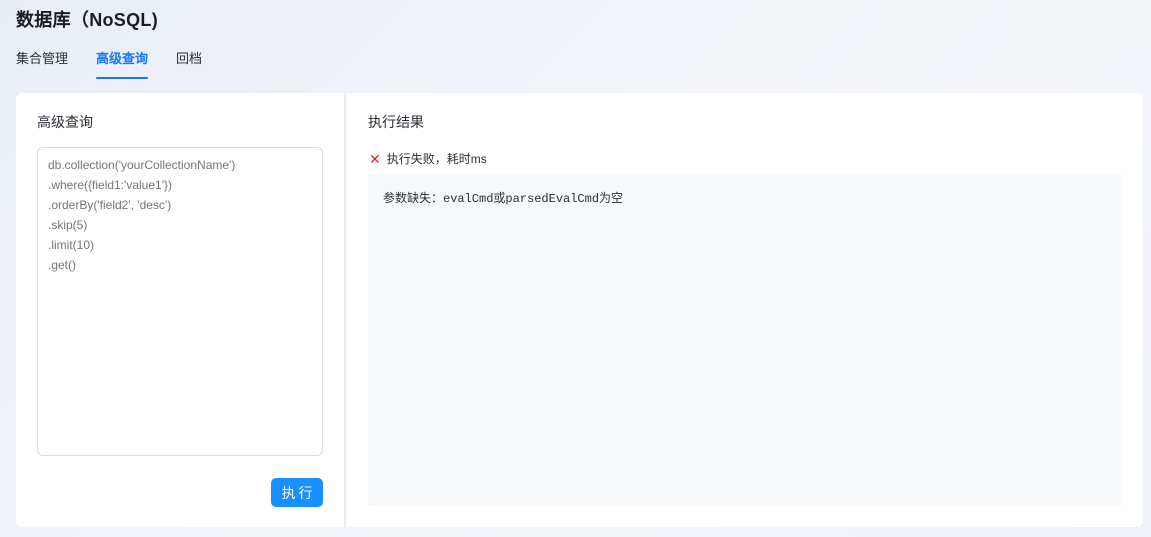 Image resolution: width=1151 pixels, height=537 pixels. I want to click on tab-bar: 集合管理 高级查询 回档, so click(109, 63).